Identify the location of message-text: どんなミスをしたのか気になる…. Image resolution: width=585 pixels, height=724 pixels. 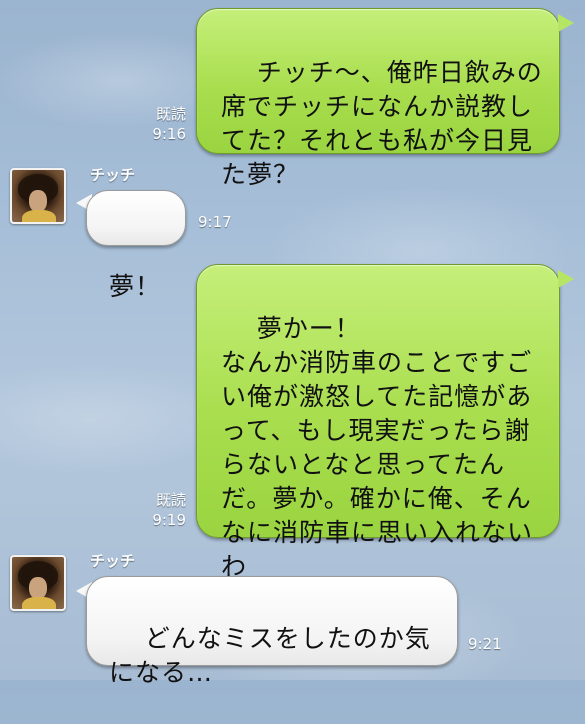
(270, 655).